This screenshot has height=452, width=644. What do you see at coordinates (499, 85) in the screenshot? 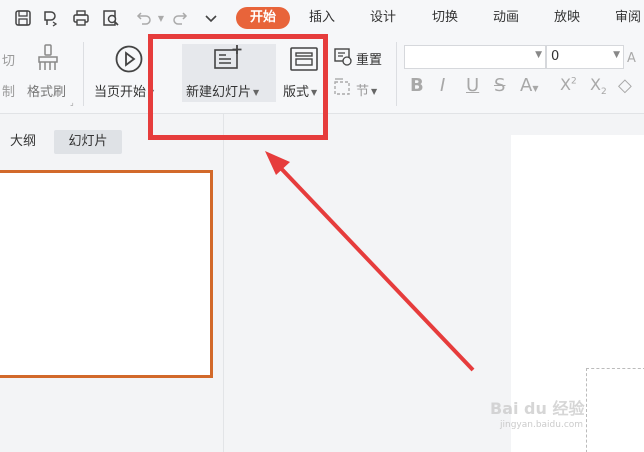
I see `strikethrough-icon: S` at bounding box center [499, 85].